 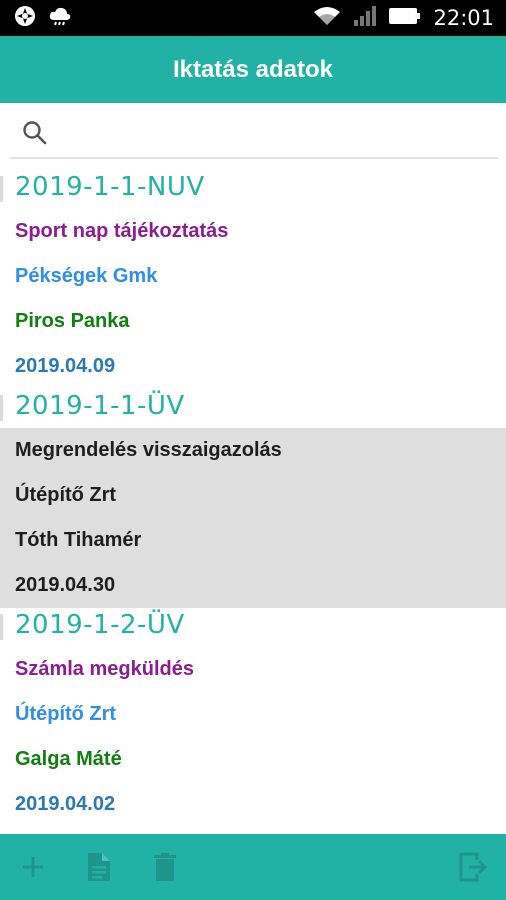 I want to click on status-bar: 22:01, so click(x=253, y=18).